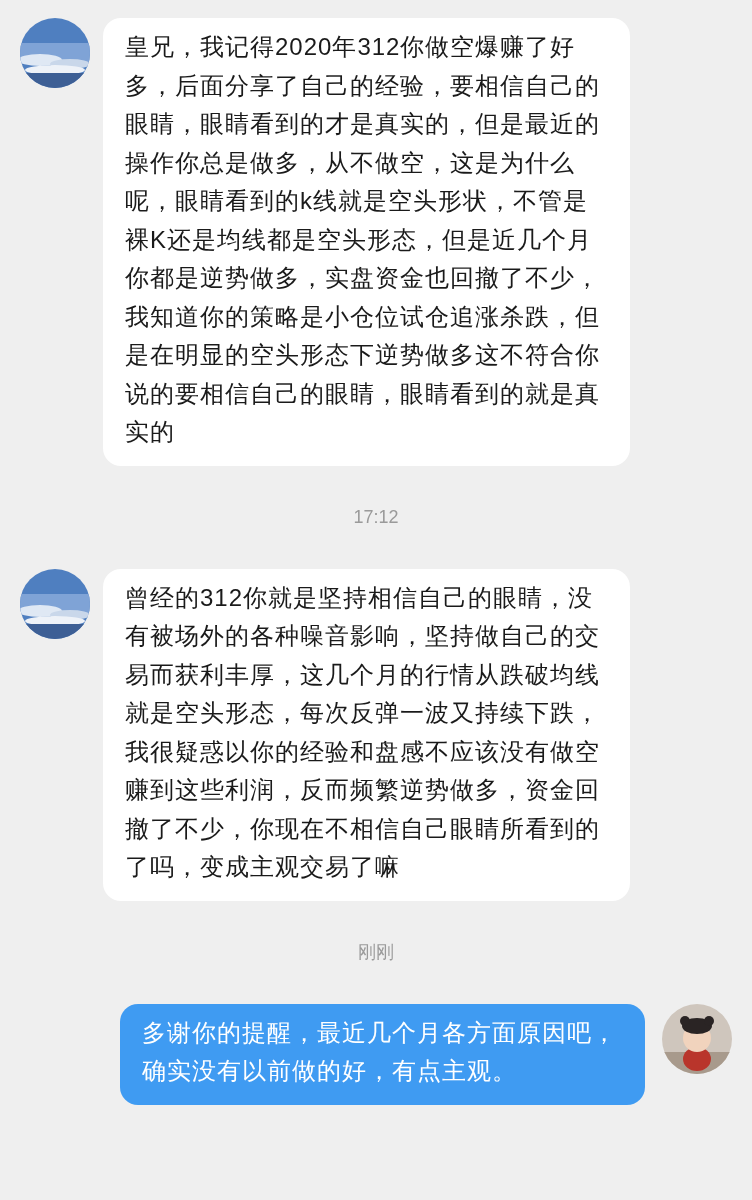 The height and width of the screenshot is (1200, 752). Describe the element at coordinates (376, 517) in the screenshot. I see `timestamp: 17:12` at that location.